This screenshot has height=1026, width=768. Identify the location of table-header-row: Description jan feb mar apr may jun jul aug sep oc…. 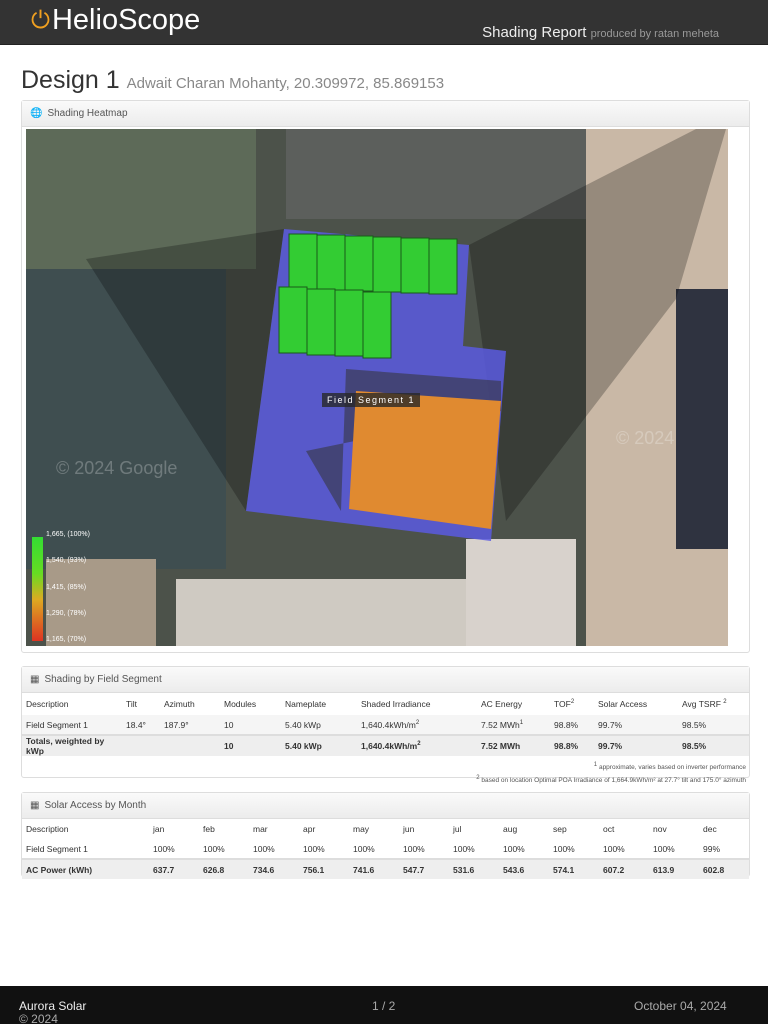
(385, 829).